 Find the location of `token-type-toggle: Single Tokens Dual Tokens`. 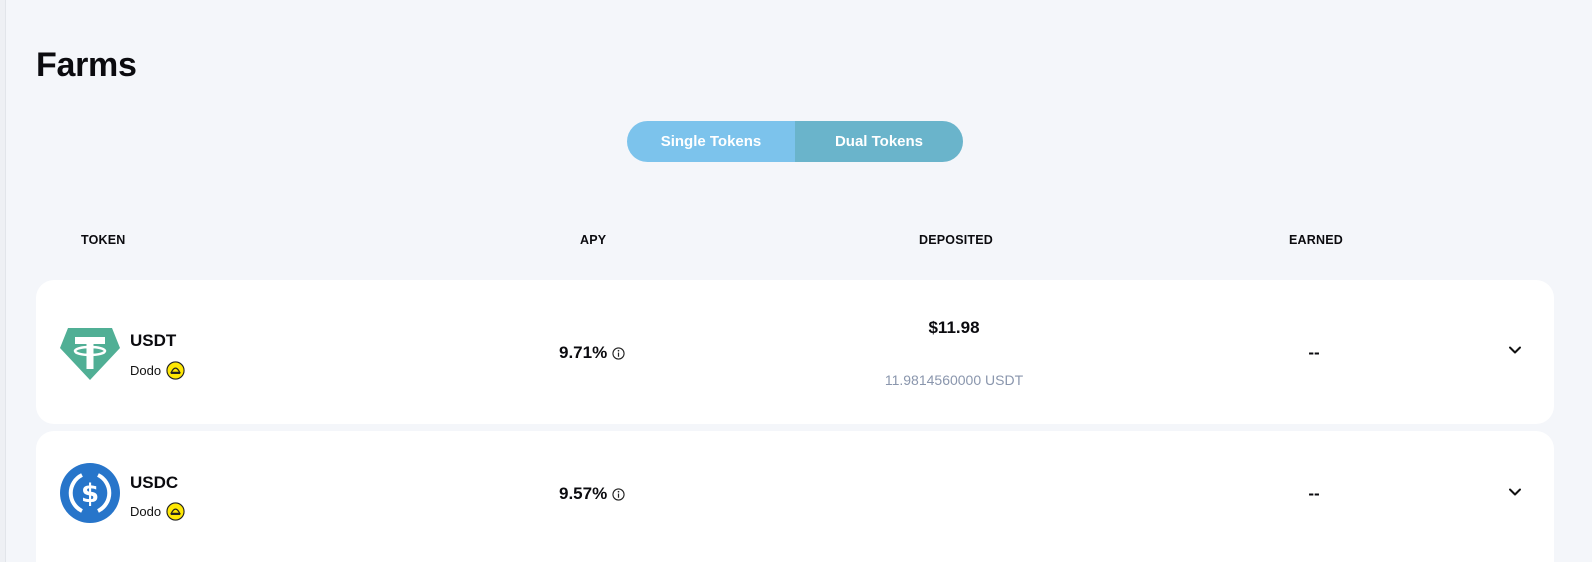

token-type-toggle: Single Tokens Dual Tokens is located at coordinates (795, 141).